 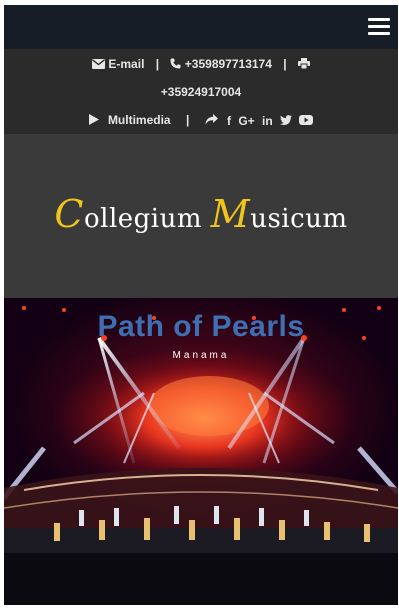 I want to click on contact-row-fax: +35924917004, so click(x=201, y=92).